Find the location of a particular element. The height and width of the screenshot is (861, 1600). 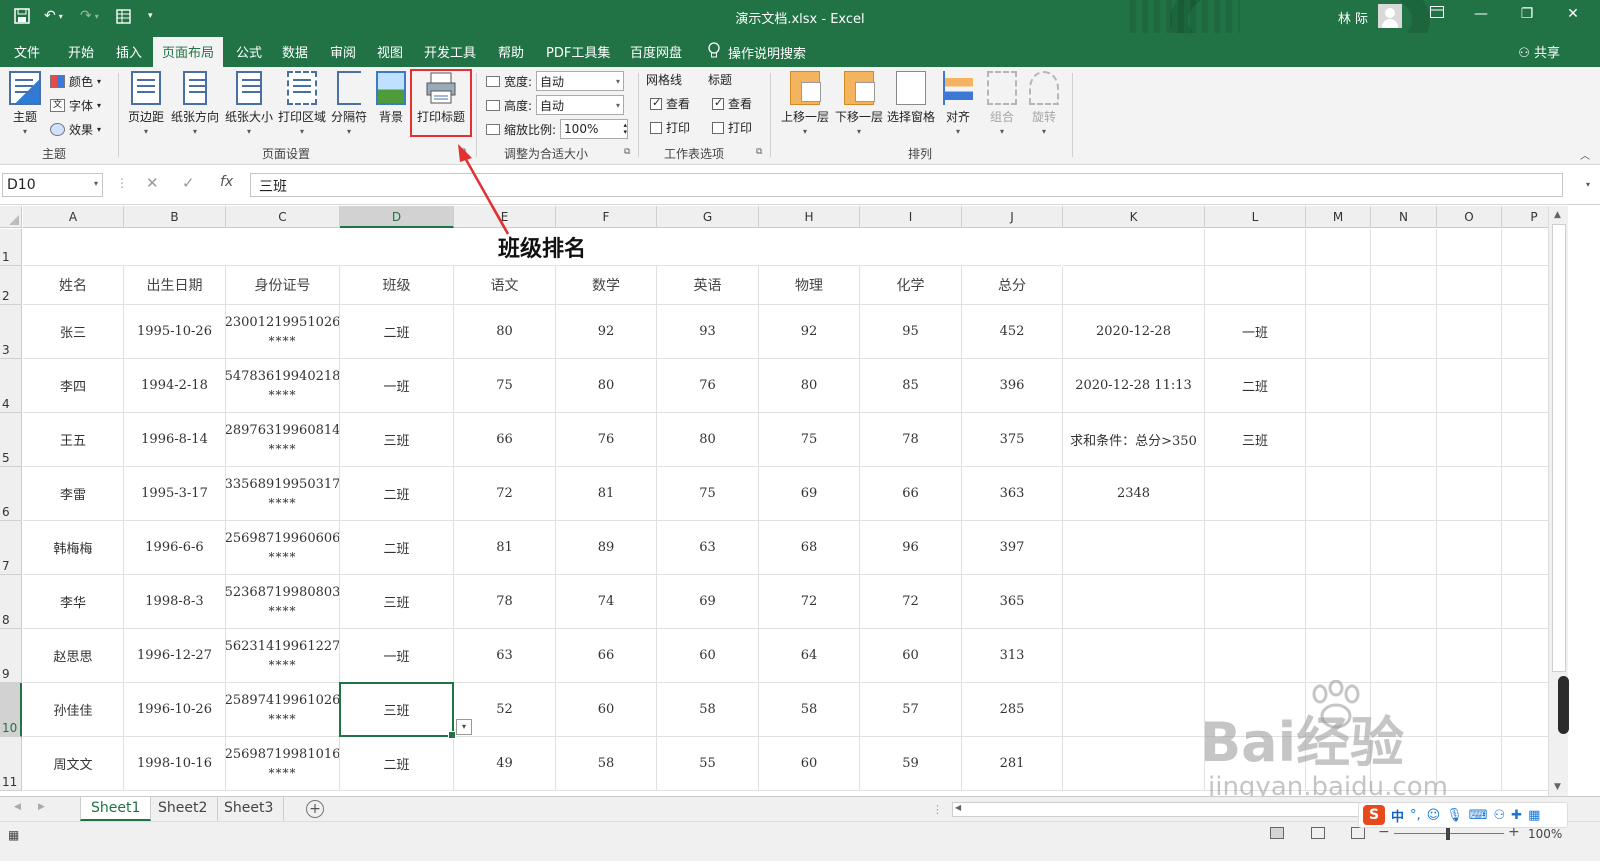

scale-stepper: 100% ▴ ▾ is located at coordinates (594, 129).